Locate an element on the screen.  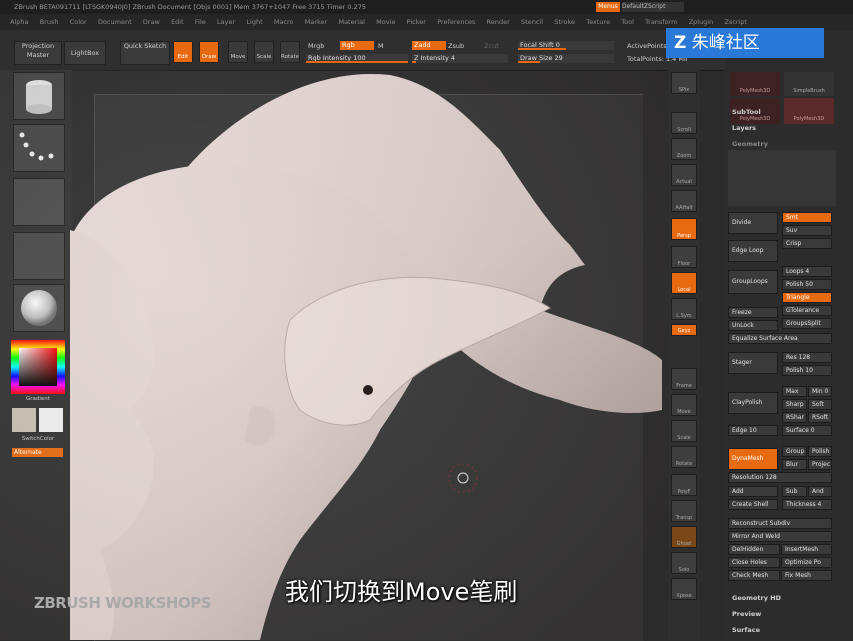
rotate-view-button: Rotate is located at coordinates (684, 457).